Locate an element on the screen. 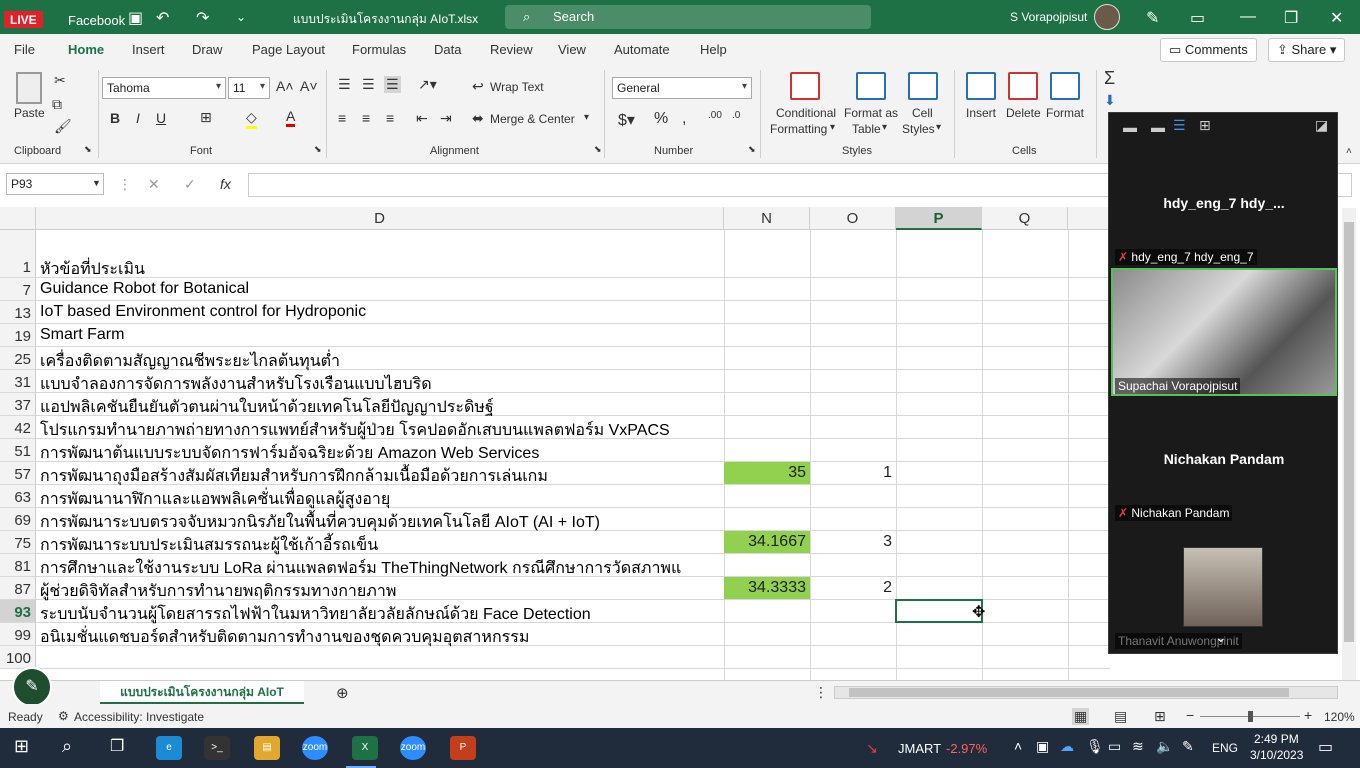 Image resolution: width=1360 pixels, height=768 pixels. terminal-icon: >_ is located at coordinates (217, 748).